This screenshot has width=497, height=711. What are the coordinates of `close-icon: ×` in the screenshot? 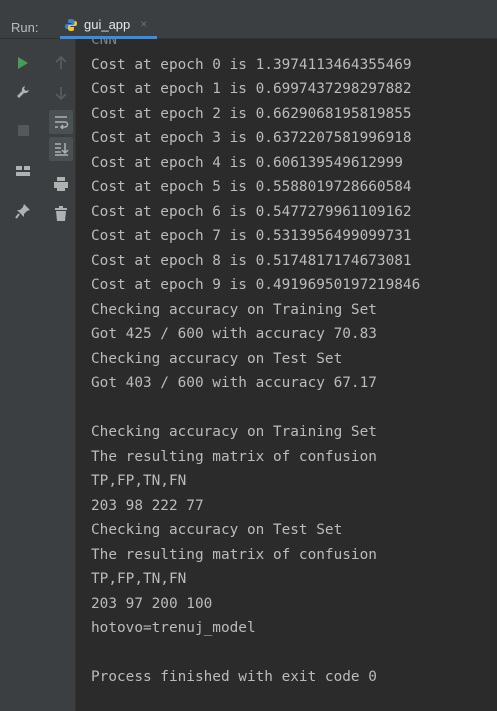 It's located at (143, 24).